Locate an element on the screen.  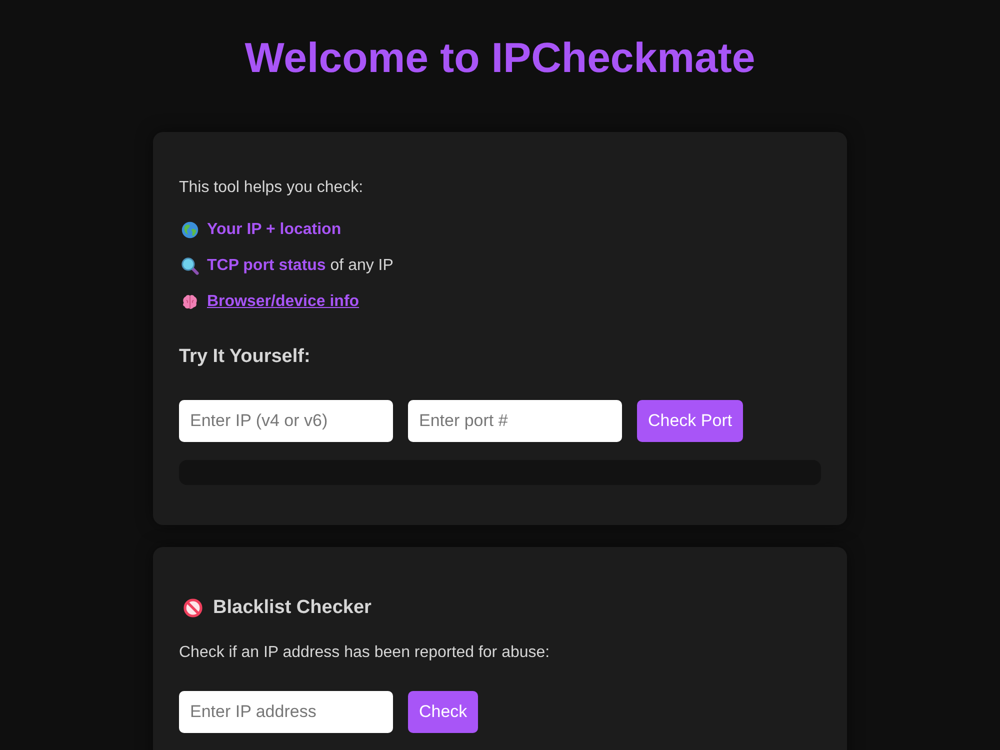
check-port-button: Check Port is located at coordinates (690, 421).